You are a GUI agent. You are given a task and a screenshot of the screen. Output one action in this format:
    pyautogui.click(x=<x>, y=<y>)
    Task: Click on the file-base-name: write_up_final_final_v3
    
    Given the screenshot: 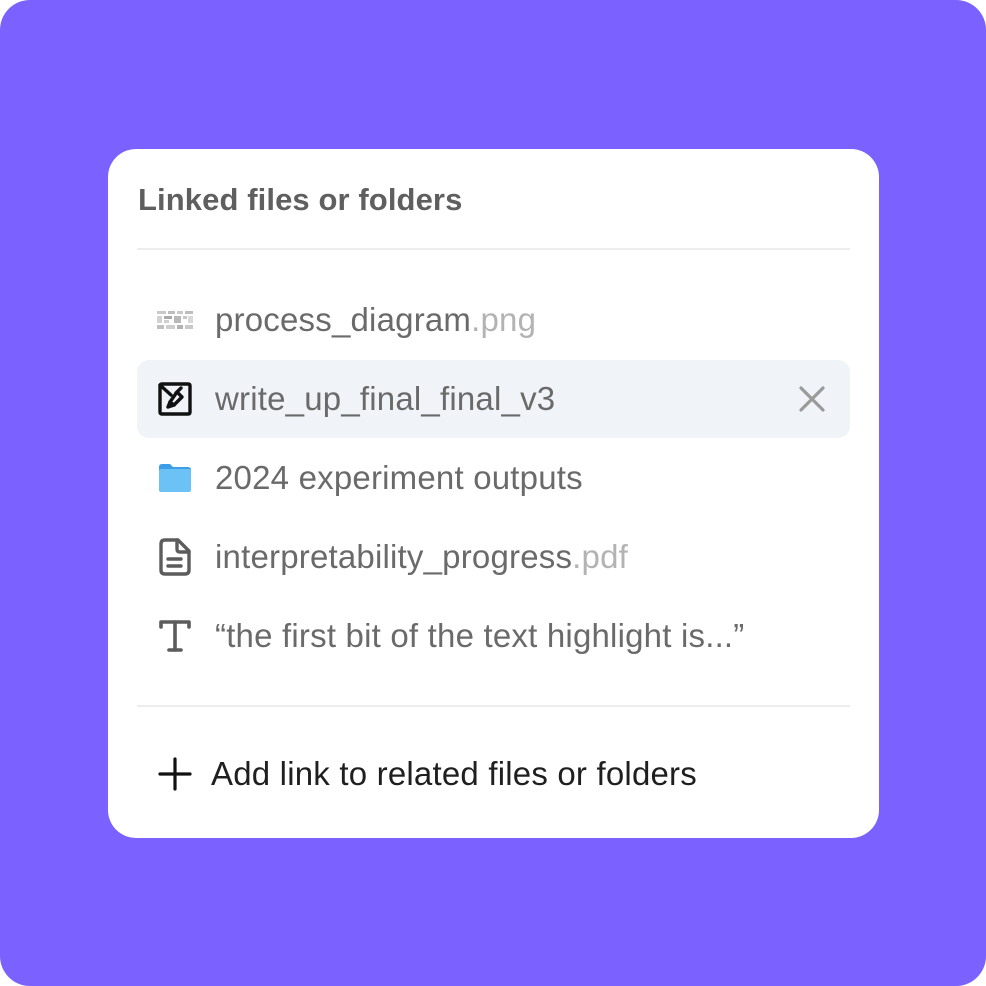 What is the action you would take?
    pyautogui.click(x=385, y=398)
    